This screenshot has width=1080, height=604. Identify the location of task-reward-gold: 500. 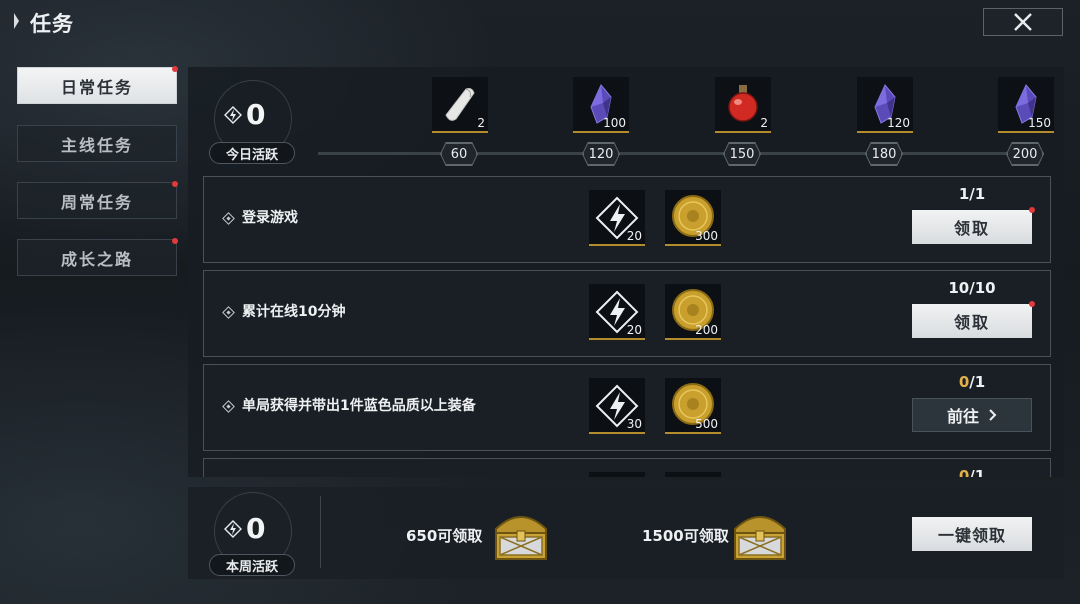
(693, 406).